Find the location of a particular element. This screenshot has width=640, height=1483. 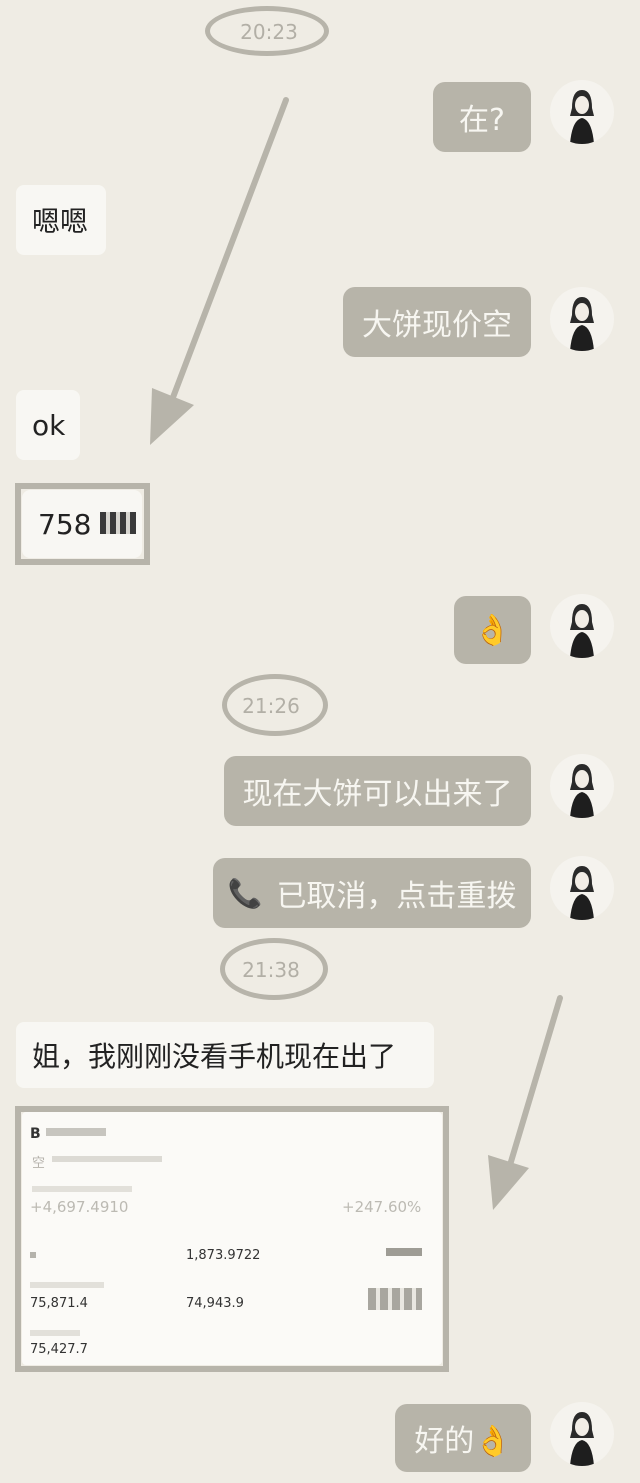

received-message: ok is located at coordinates (48, 425).